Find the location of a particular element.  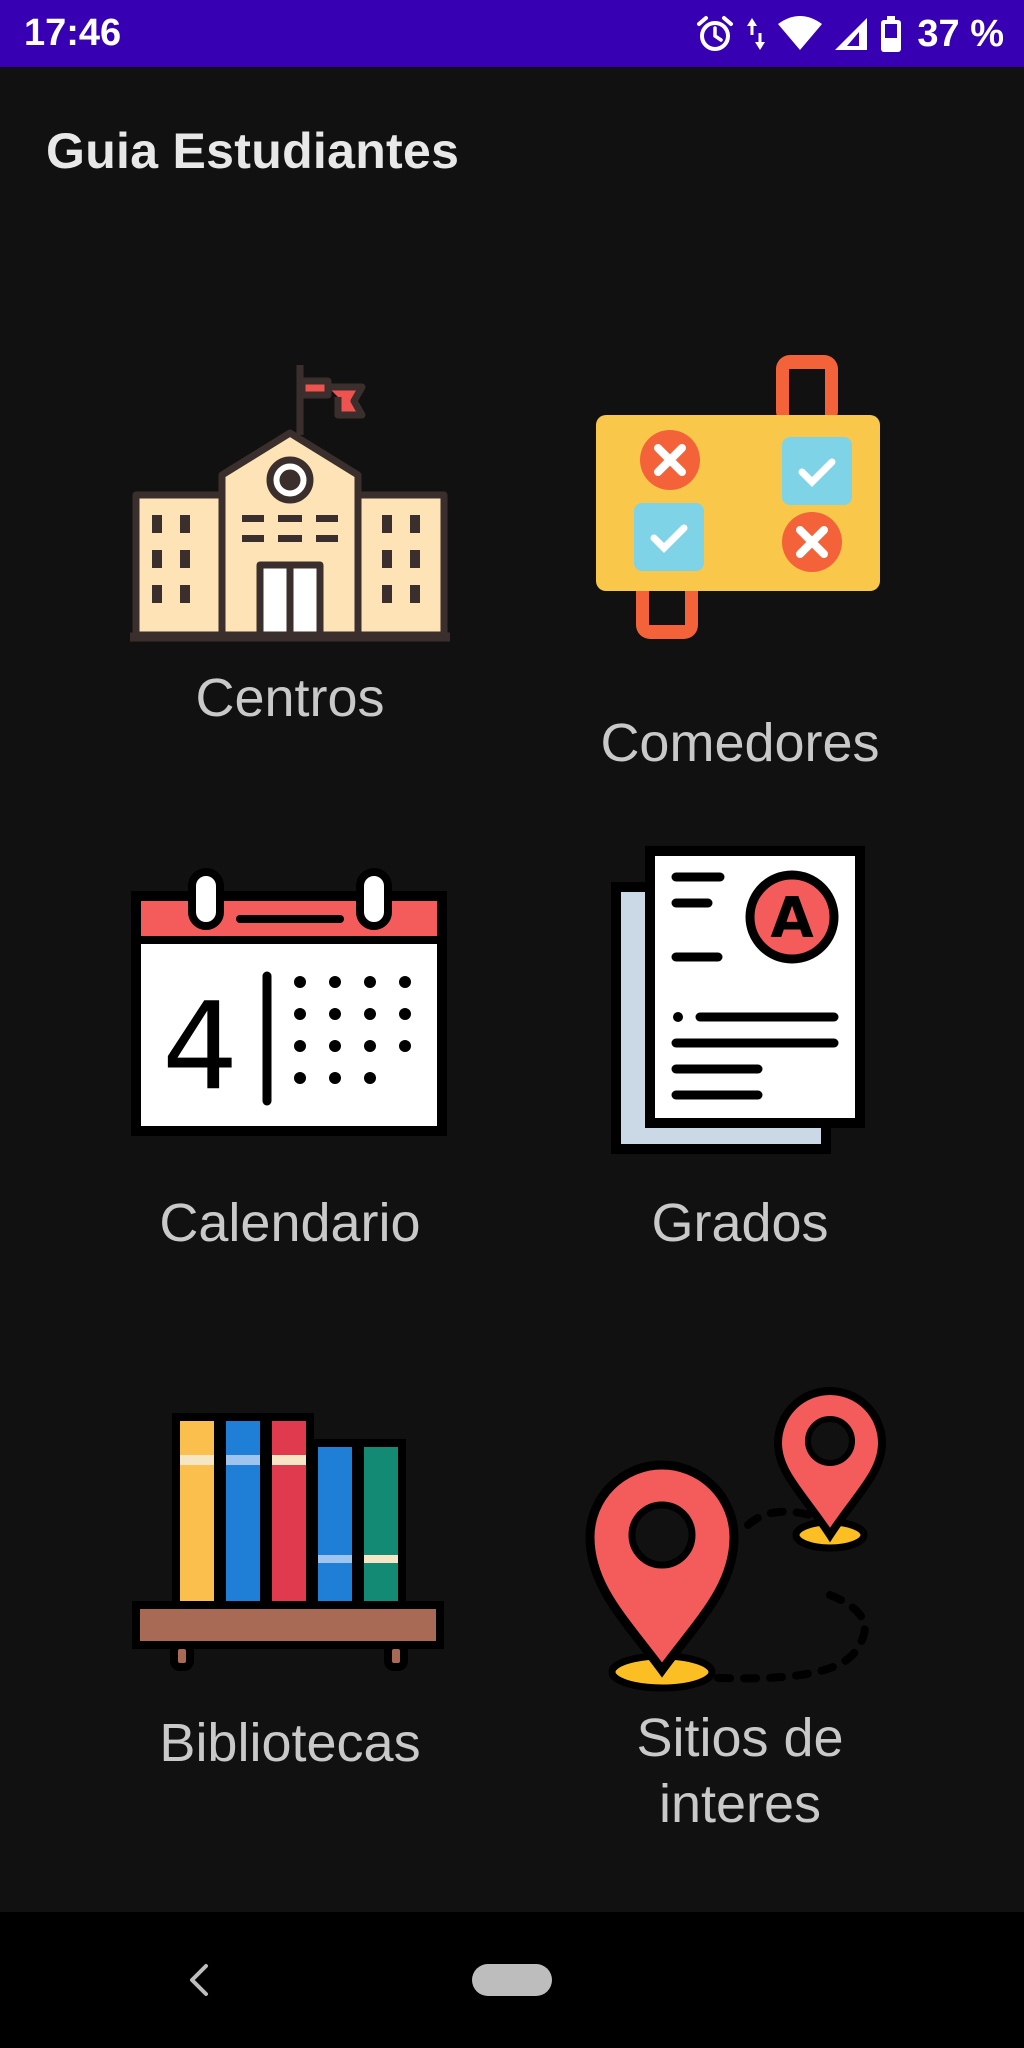

menu-tile-bibliotecas: Bibliotecas is located at coordinates (290, 1595).